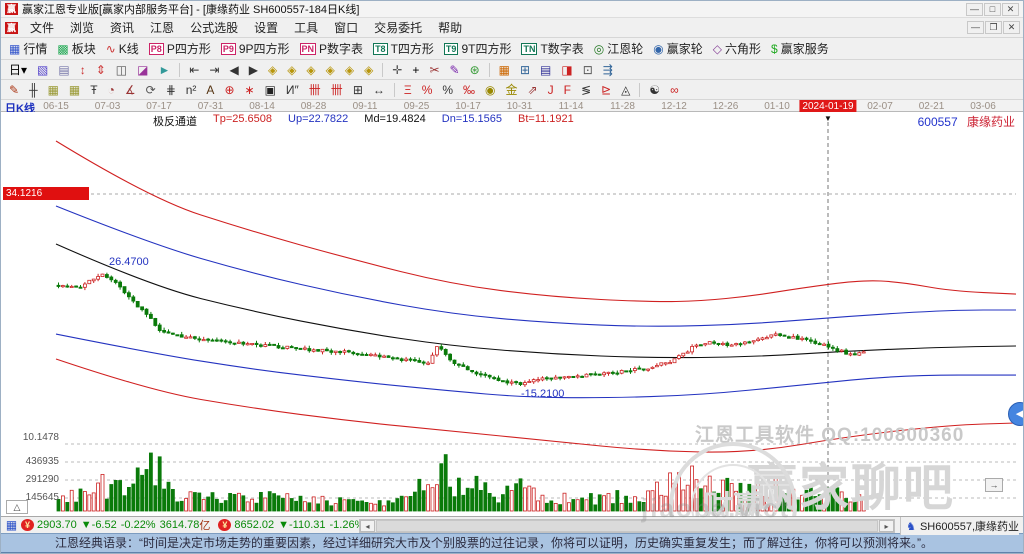 The height and width of the screenshot is (554, 1024). Describe the element at coordinates (447, 90) in the screenshot. I see `draw-tool-icon-22: %` at that location.